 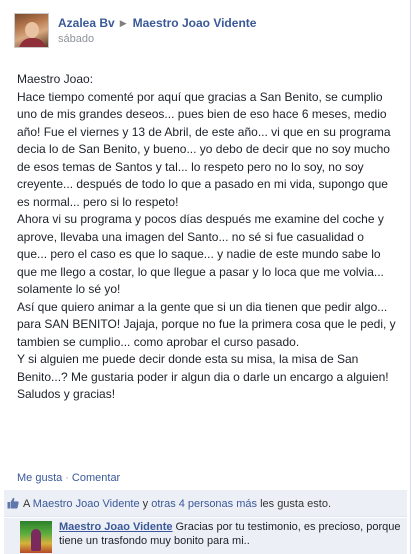 I want to click on avatar-shirt, so click(x=32, y=42).